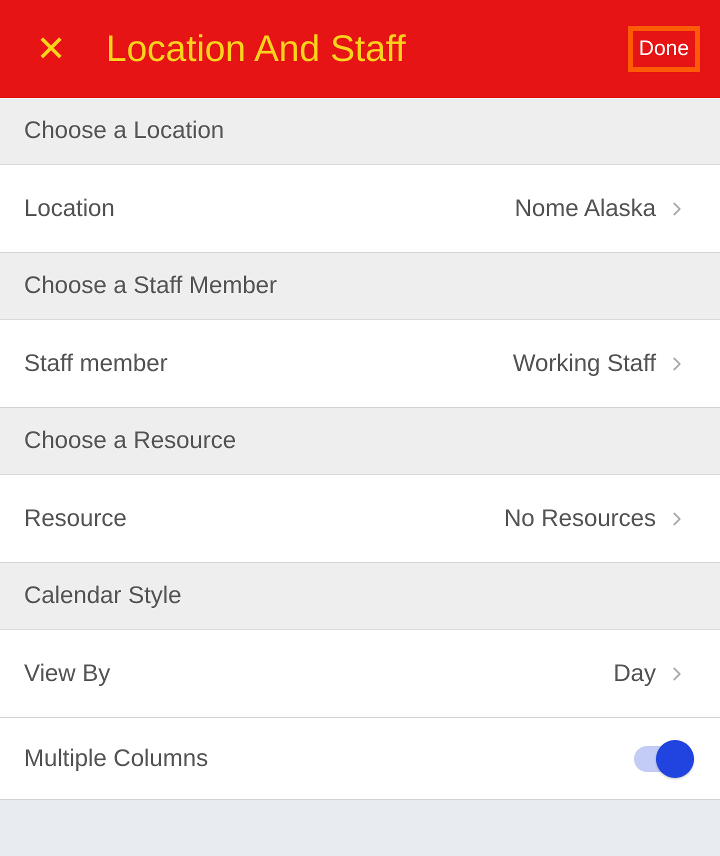  Describe the element at coordinates (585, 208) in the screenshot. I see `row-value: Nome Alaska` at that location.